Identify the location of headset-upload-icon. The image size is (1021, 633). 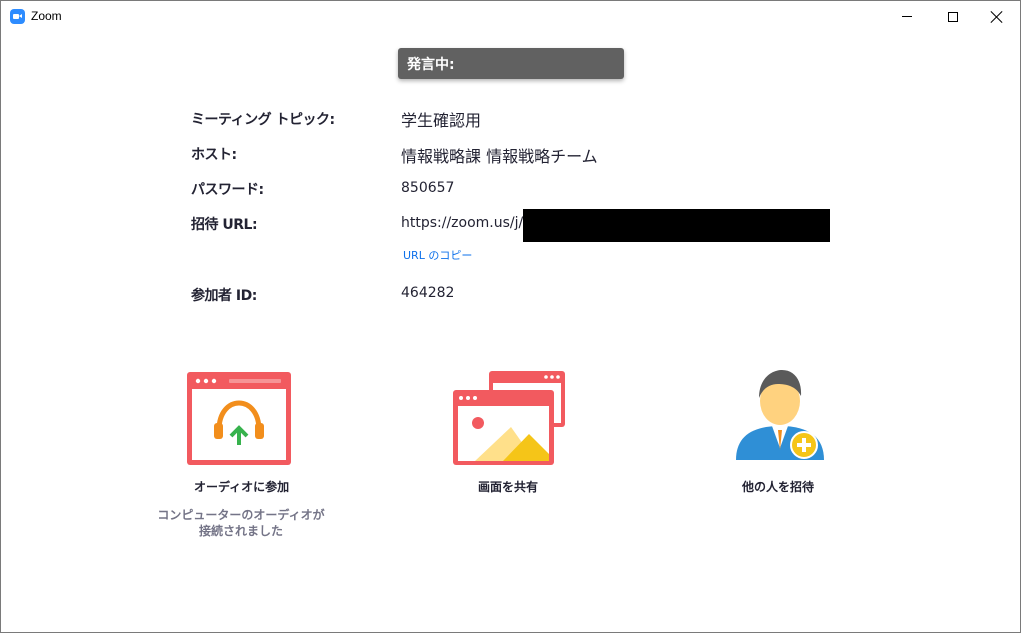
(239, 418).